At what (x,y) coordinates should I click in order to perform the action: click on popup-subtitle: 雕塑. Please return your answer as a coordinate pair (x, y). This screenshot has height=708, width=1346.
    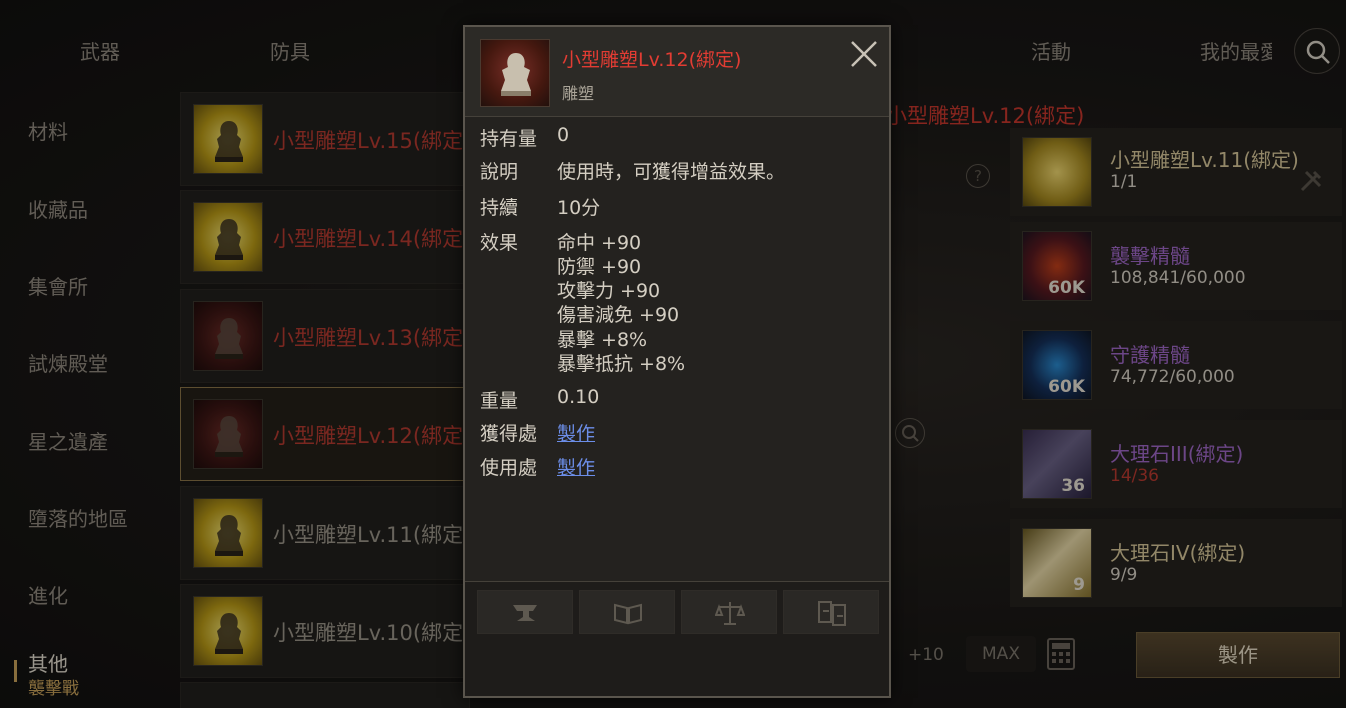
    Looking at the image, I should click on (578, 93).